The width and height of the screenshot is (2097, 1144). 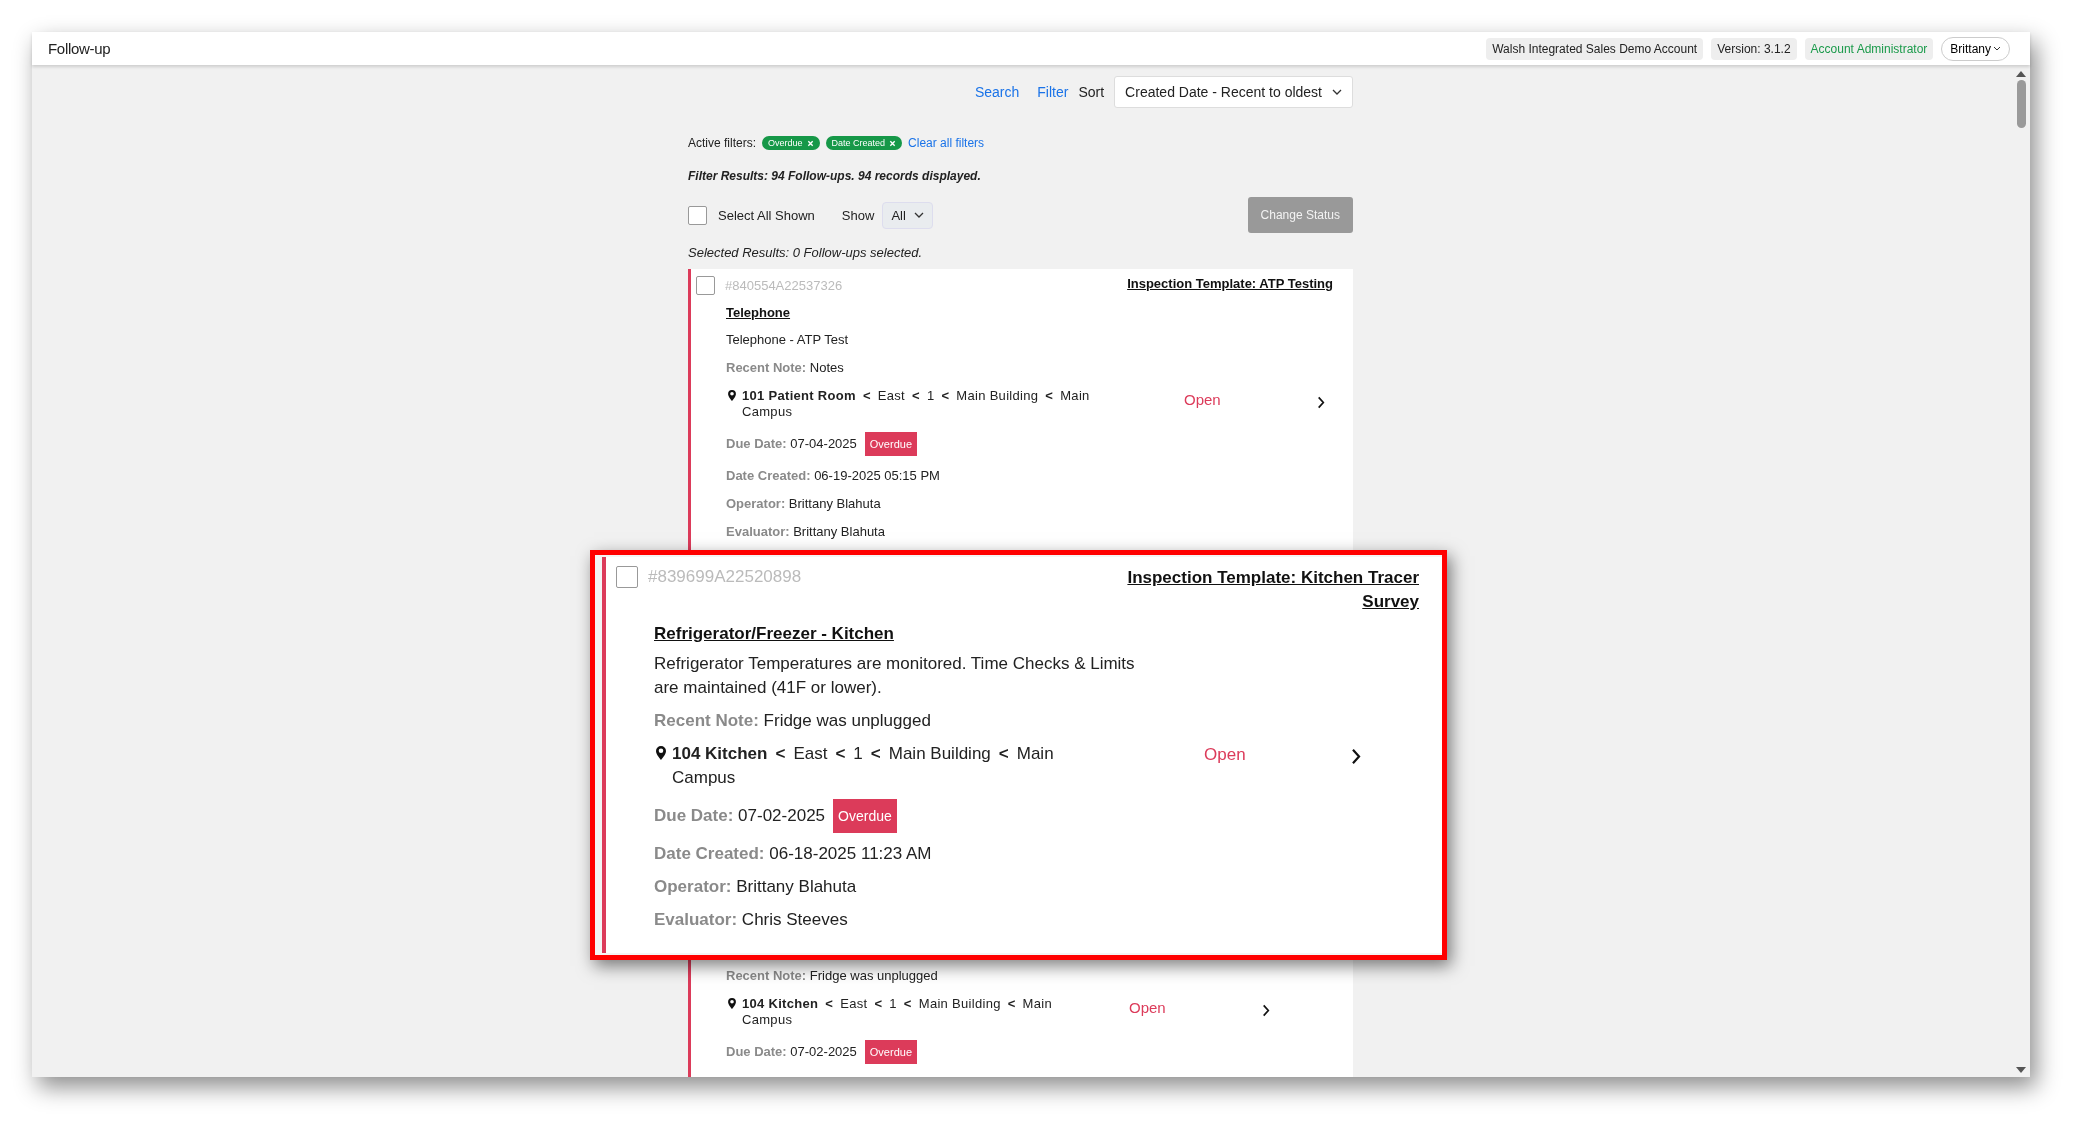 What do you see at coordinates (1029, 476) in the screenshot?
I see `detail-field: Date Created: 06-19-2025 05:15 PM` at bounding box center [1029, 476].